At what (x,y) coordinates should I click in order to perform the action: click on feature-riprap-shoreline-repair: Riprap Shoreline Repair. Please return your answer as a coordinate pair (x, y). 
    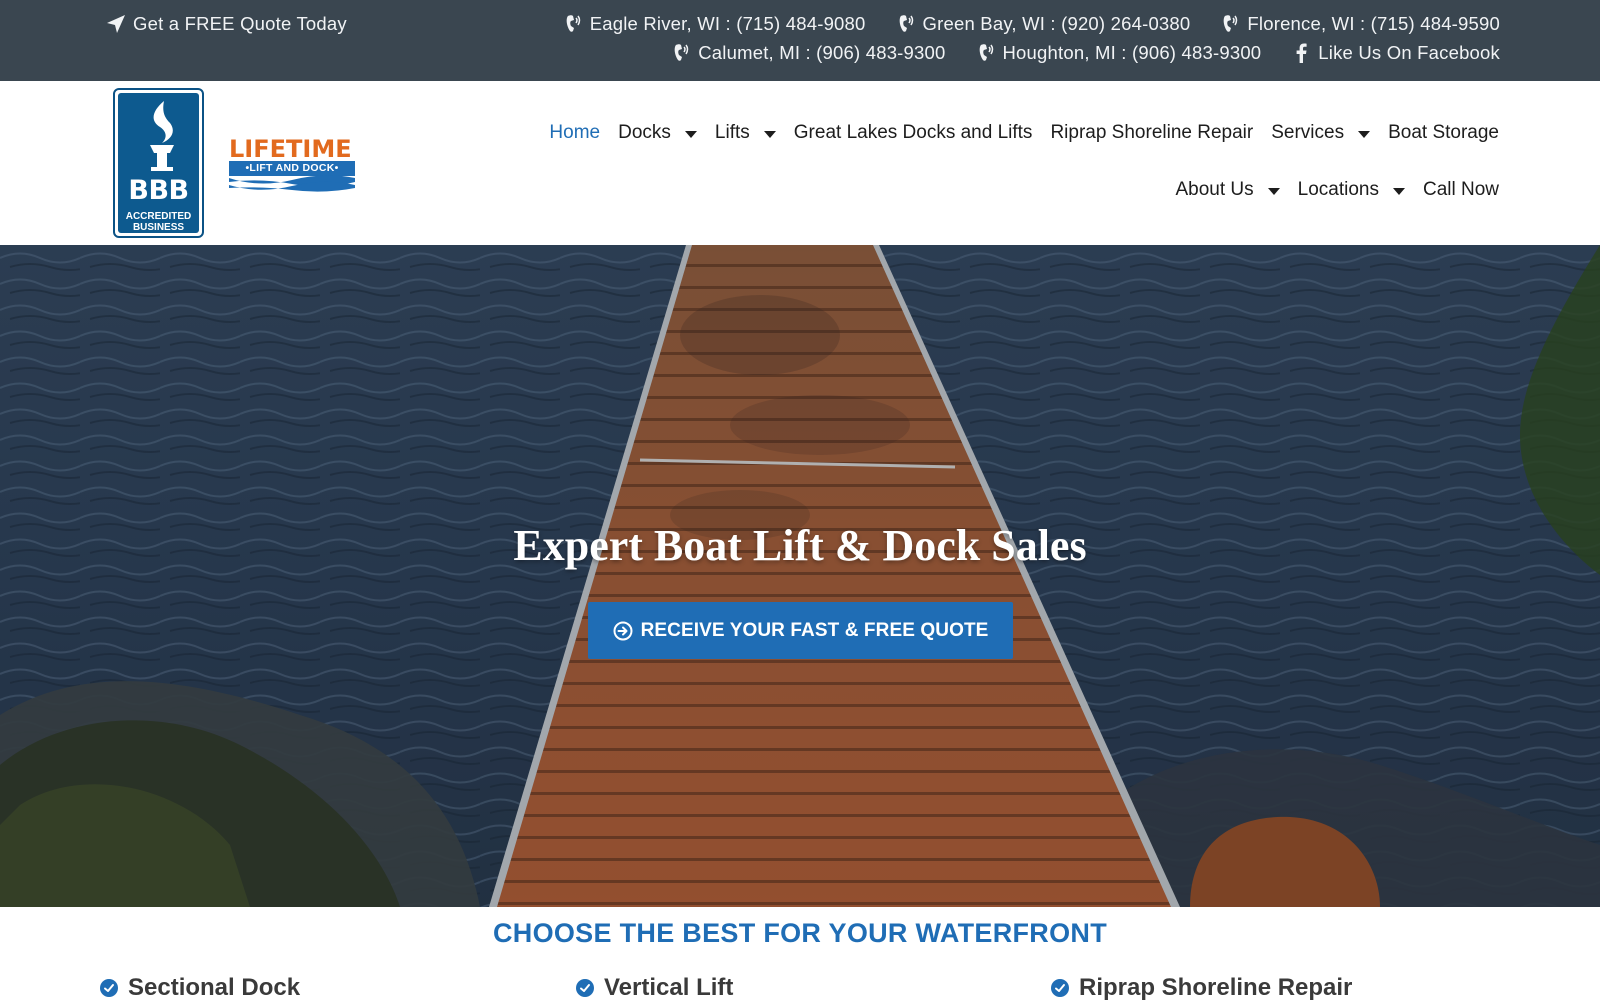
    Looking at the image, I should click on (1201, 987).